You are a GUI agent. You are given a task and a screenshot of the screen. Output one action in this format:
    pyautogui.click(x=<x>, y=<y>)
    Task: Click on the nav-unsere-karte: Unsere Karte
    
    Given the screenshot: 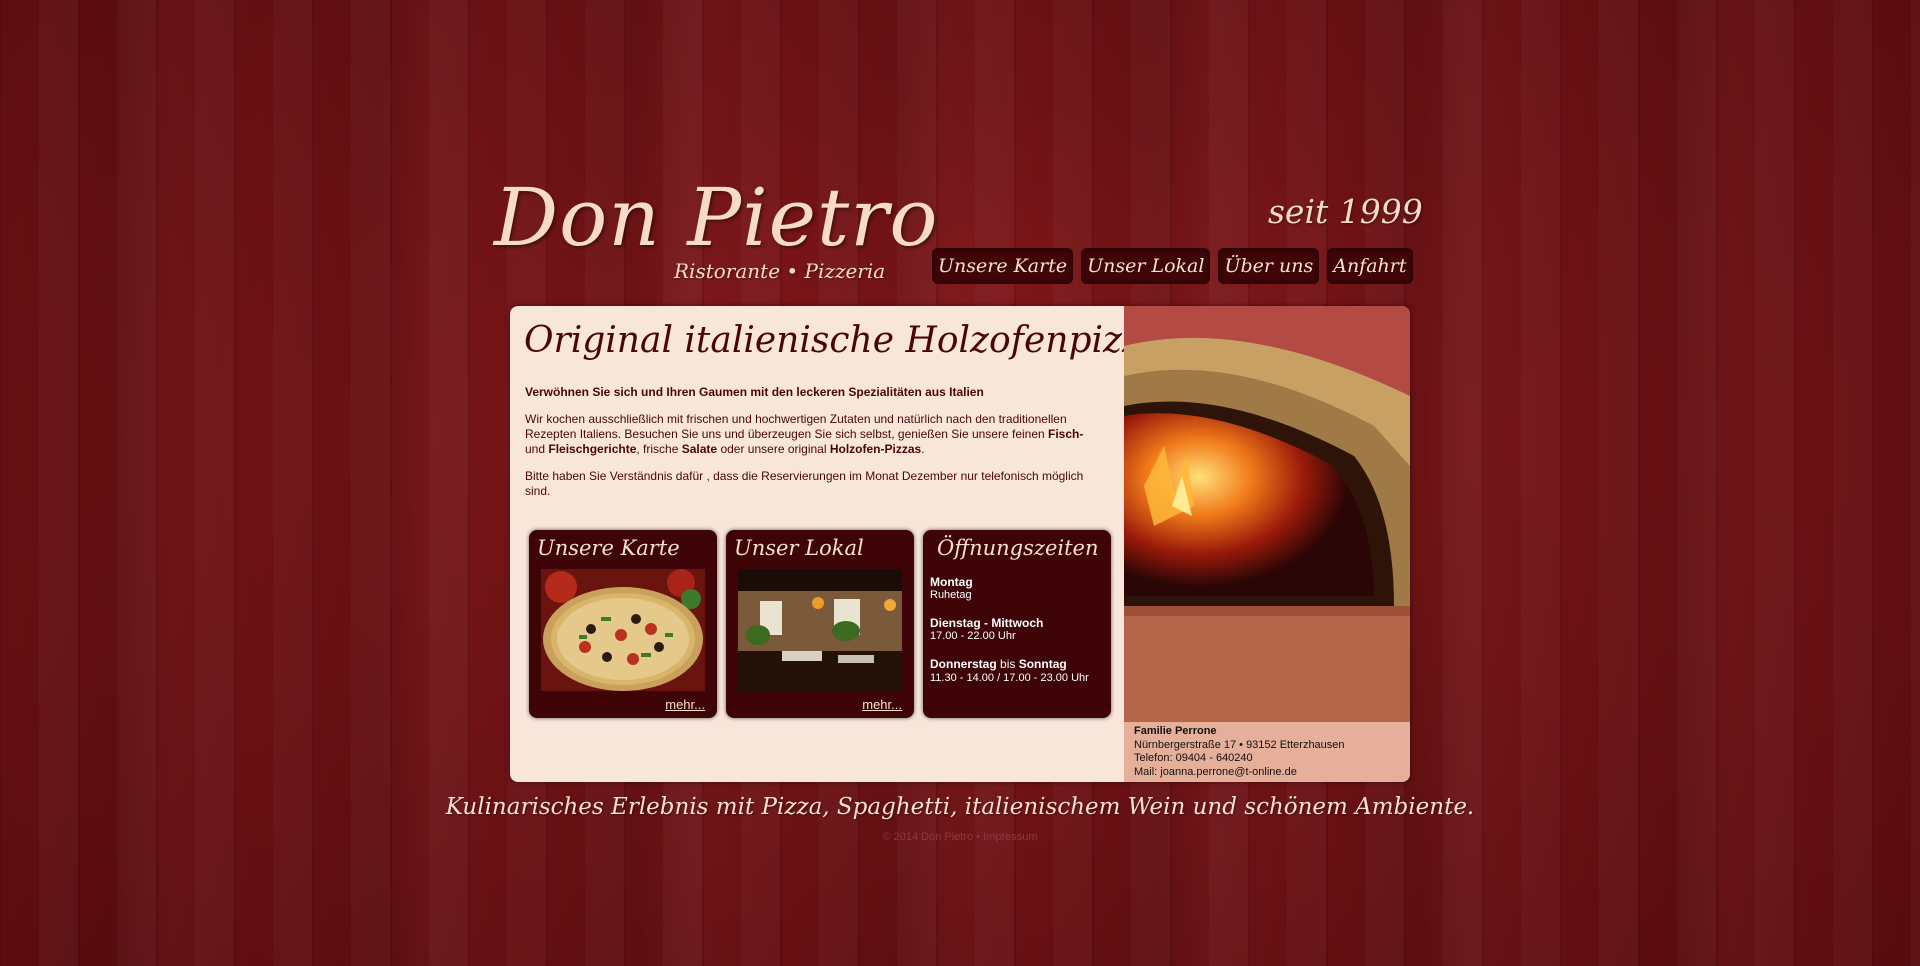 What is the action you would take?
    pyautogui.click(x=1003, y=266)
    